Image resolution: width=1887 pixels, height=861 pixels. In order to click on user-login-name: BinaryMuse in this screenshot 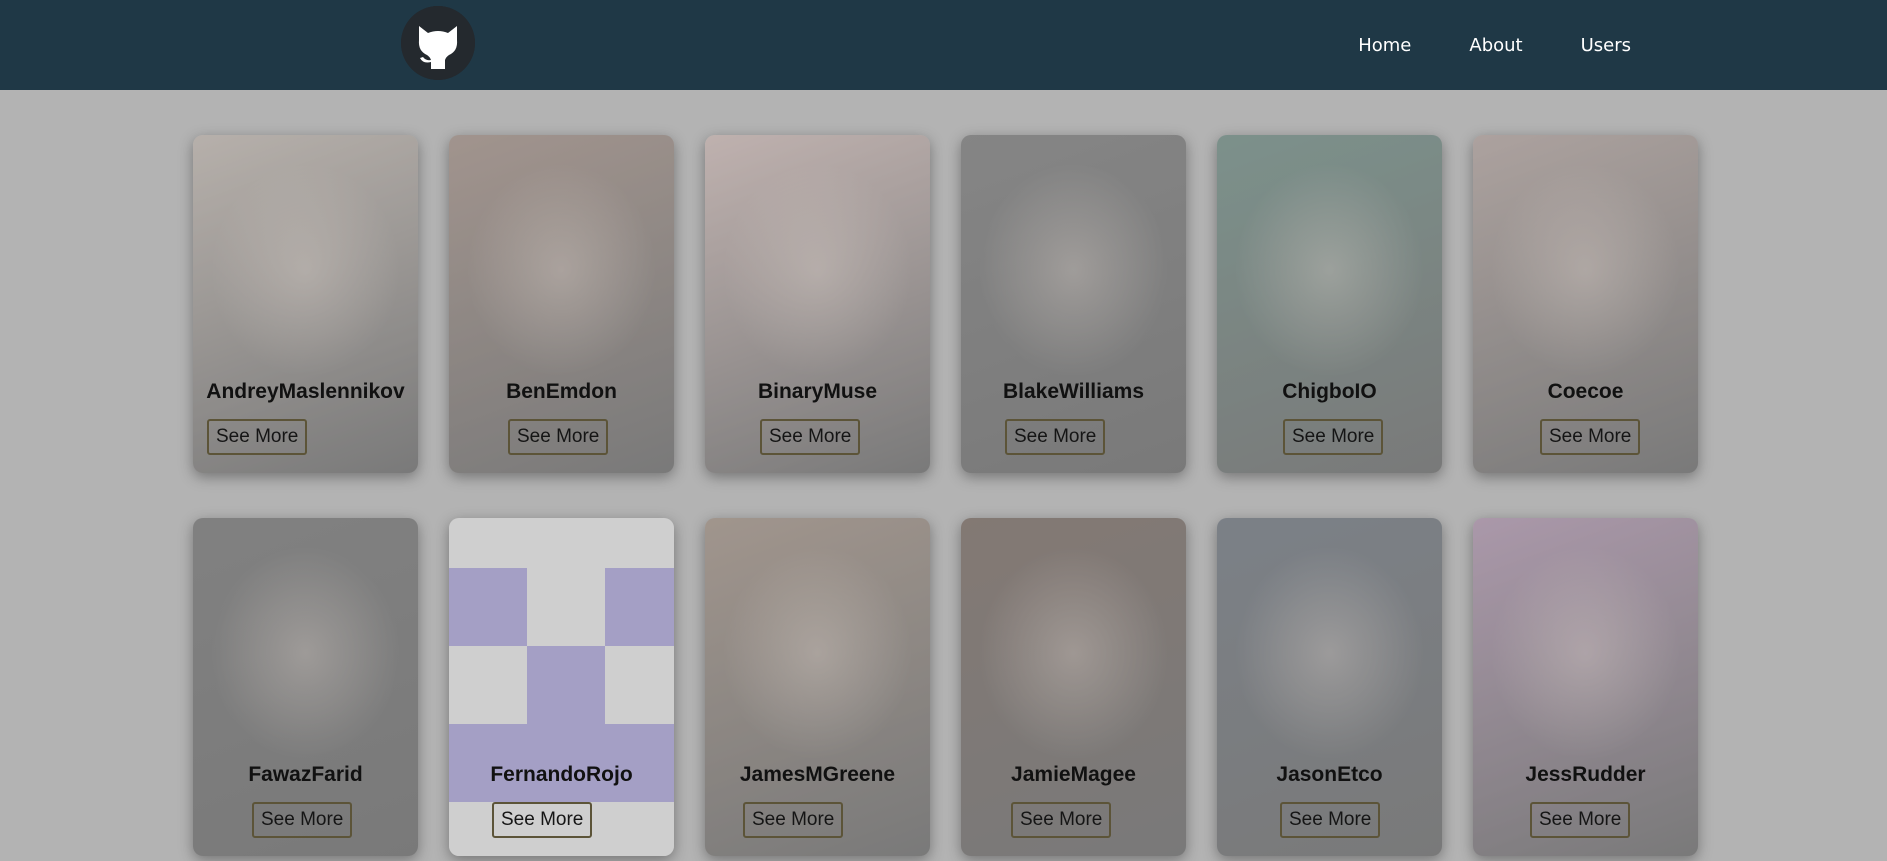, I will do `click(817, 391)`.